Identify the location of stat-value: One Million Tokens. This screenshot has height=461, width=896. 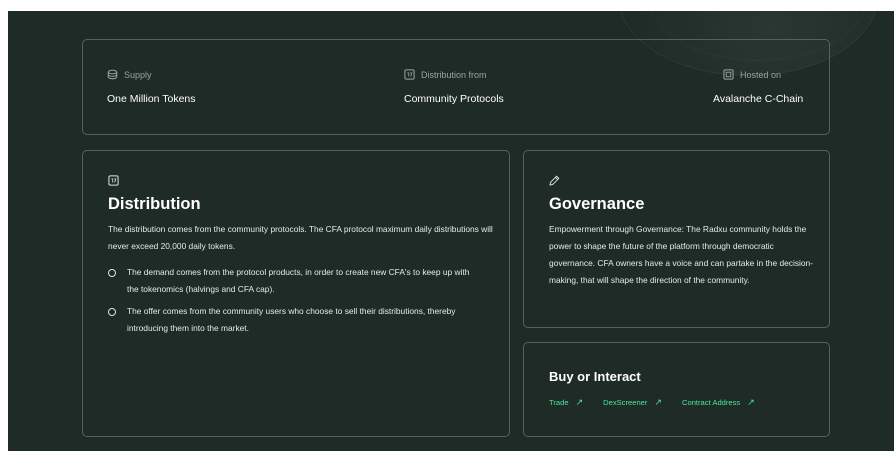
(151, 99).